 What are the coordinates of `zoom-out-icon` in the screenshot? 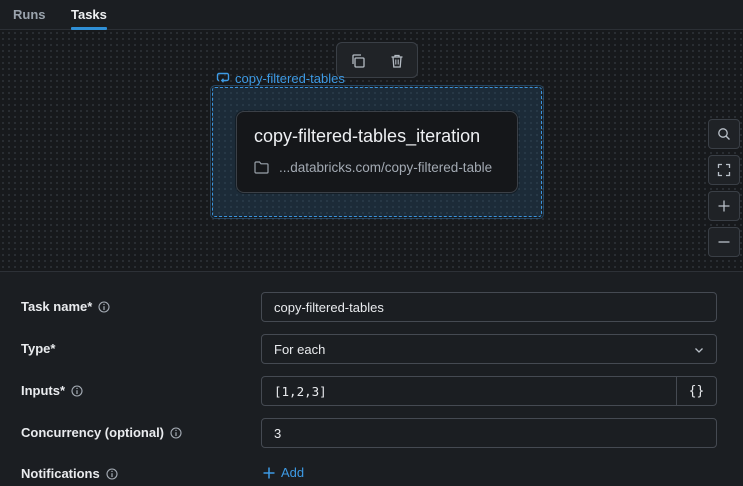 It's located at (724, 242).